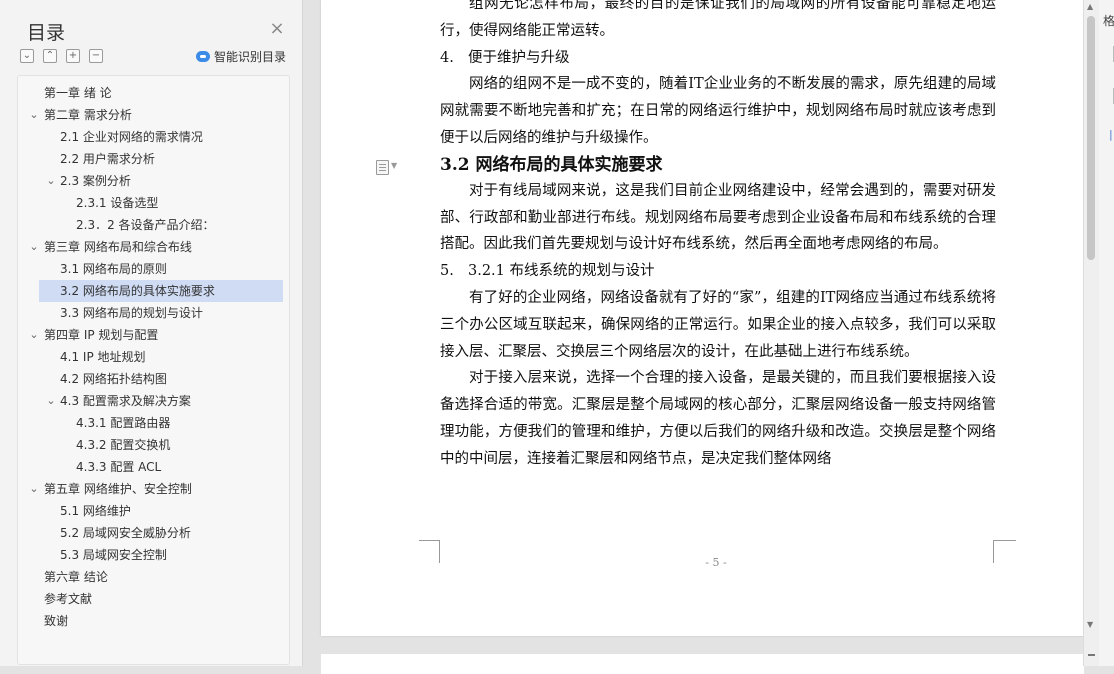 The image size is (1114, 674). Describe the element at coordinates (125, 533) in the screenshot. I see `toc-item-label: 5.2 局域网安全威胁分析` at that location.